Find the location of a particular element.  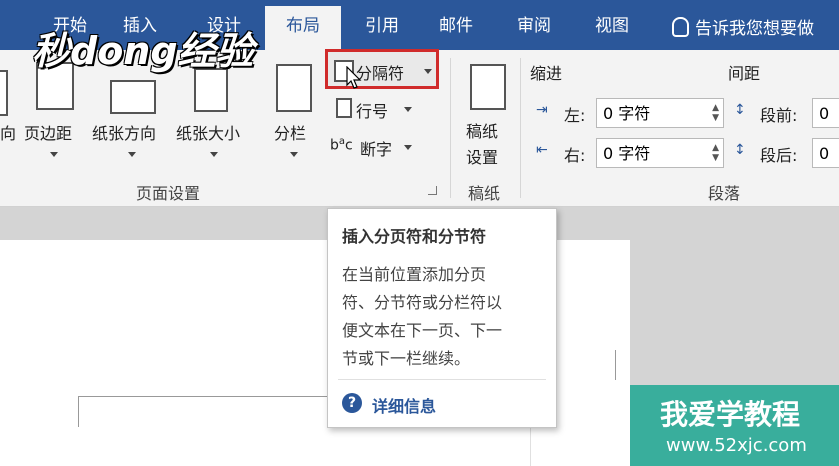

help-icon: ? is located at coordinates (352, 403).